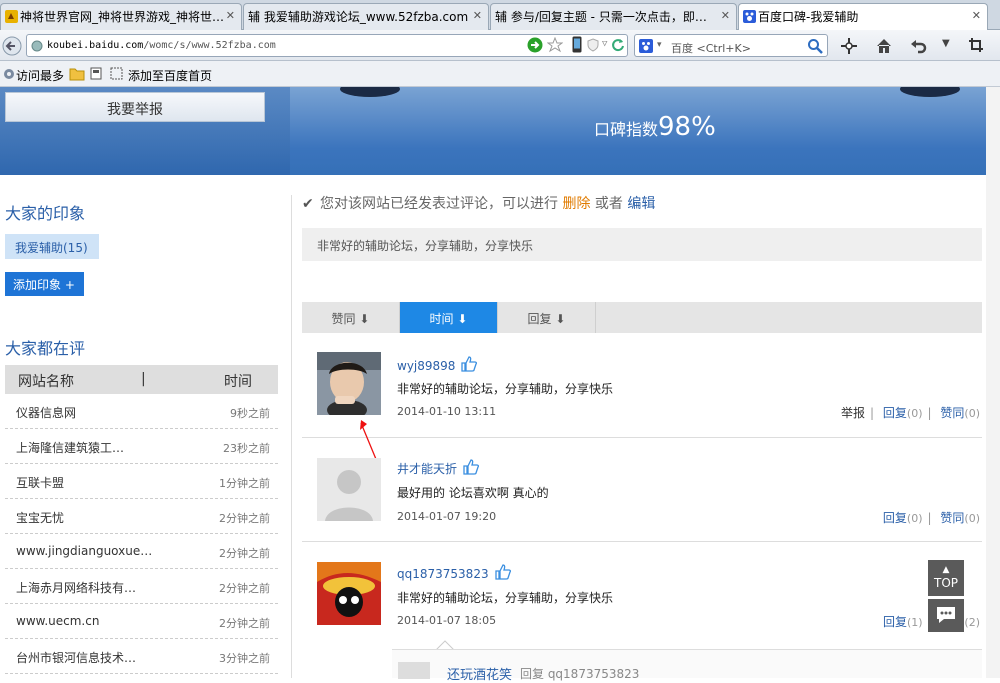 The image size is (1000, 683). What do you see at coordinates (12, 46) in the screenshot?
I see `back-arrow-icon` at bounding box center [12, 46].